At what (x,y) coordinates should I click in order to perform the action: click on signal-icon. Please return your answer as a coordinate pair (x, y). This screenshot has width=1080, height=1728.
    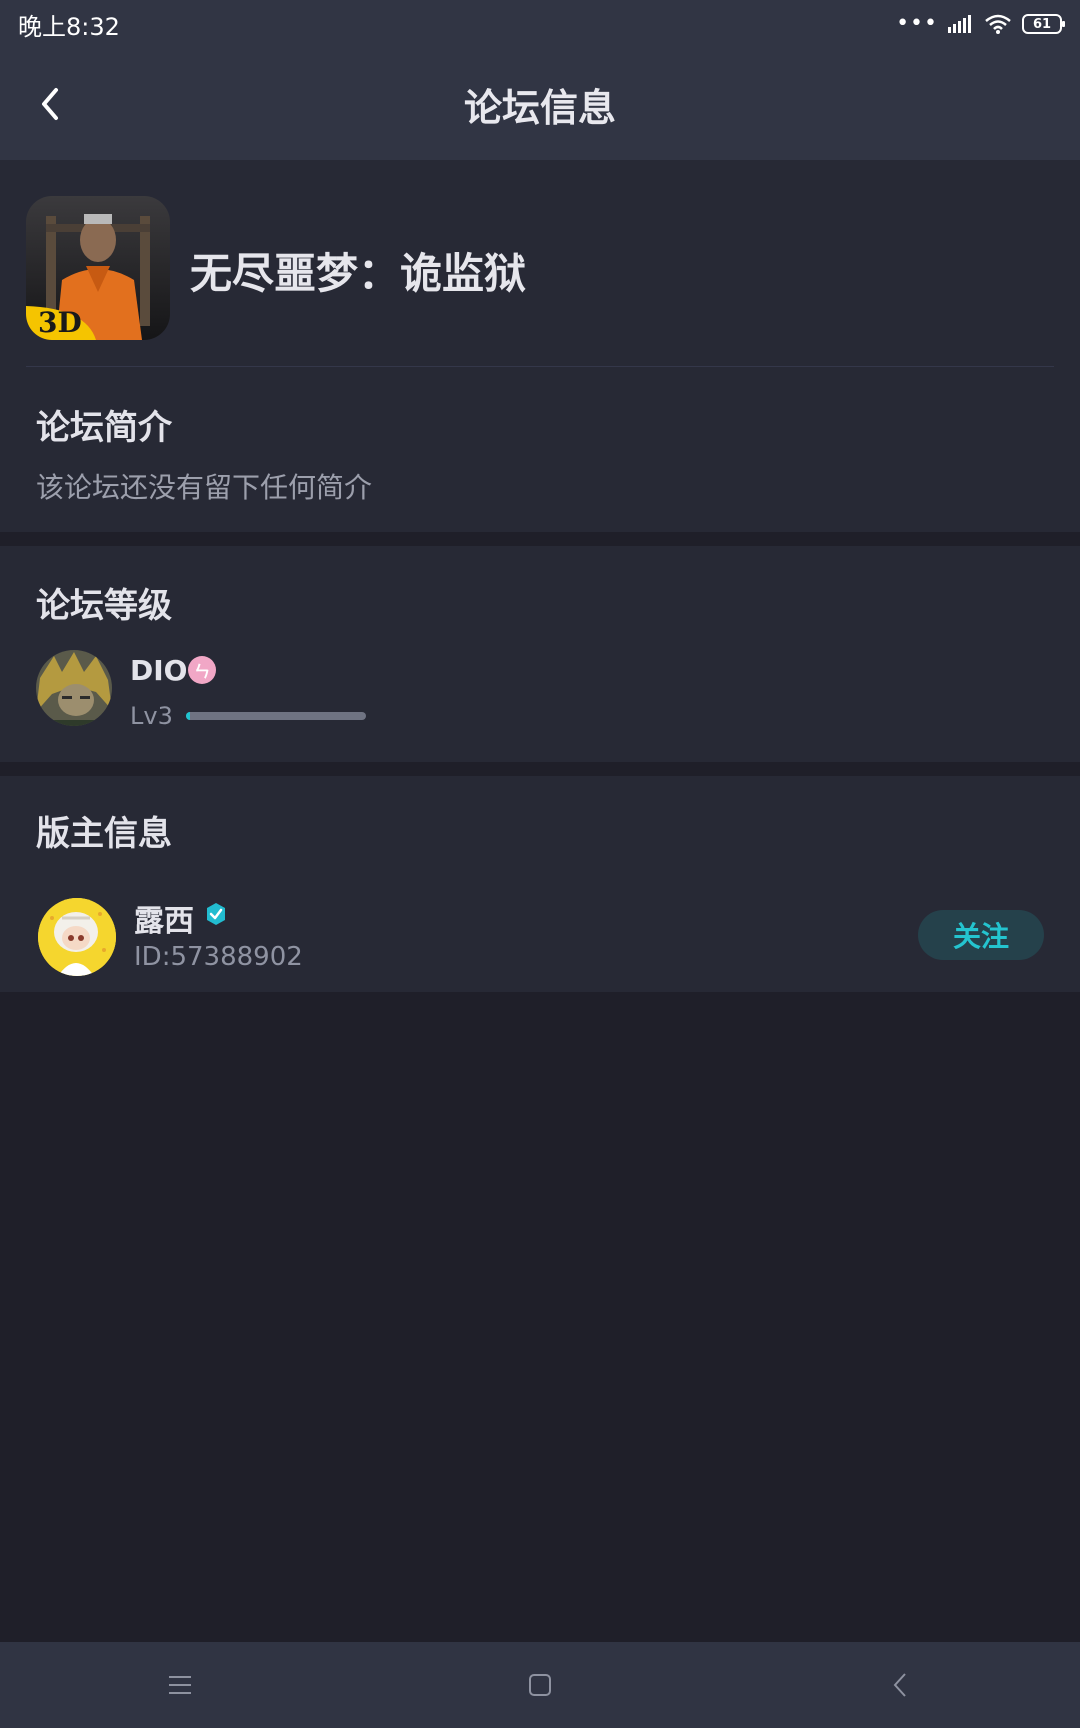
    Looking at the image, I should click on (961, 24).